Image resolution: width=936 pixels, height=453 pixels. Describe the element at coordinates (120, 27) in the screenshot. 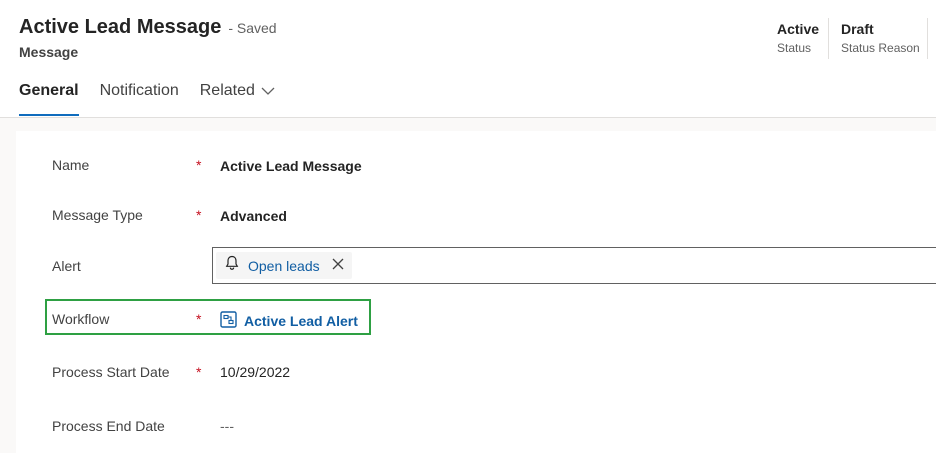

I see `record-title: Active Lead Message` at that location.